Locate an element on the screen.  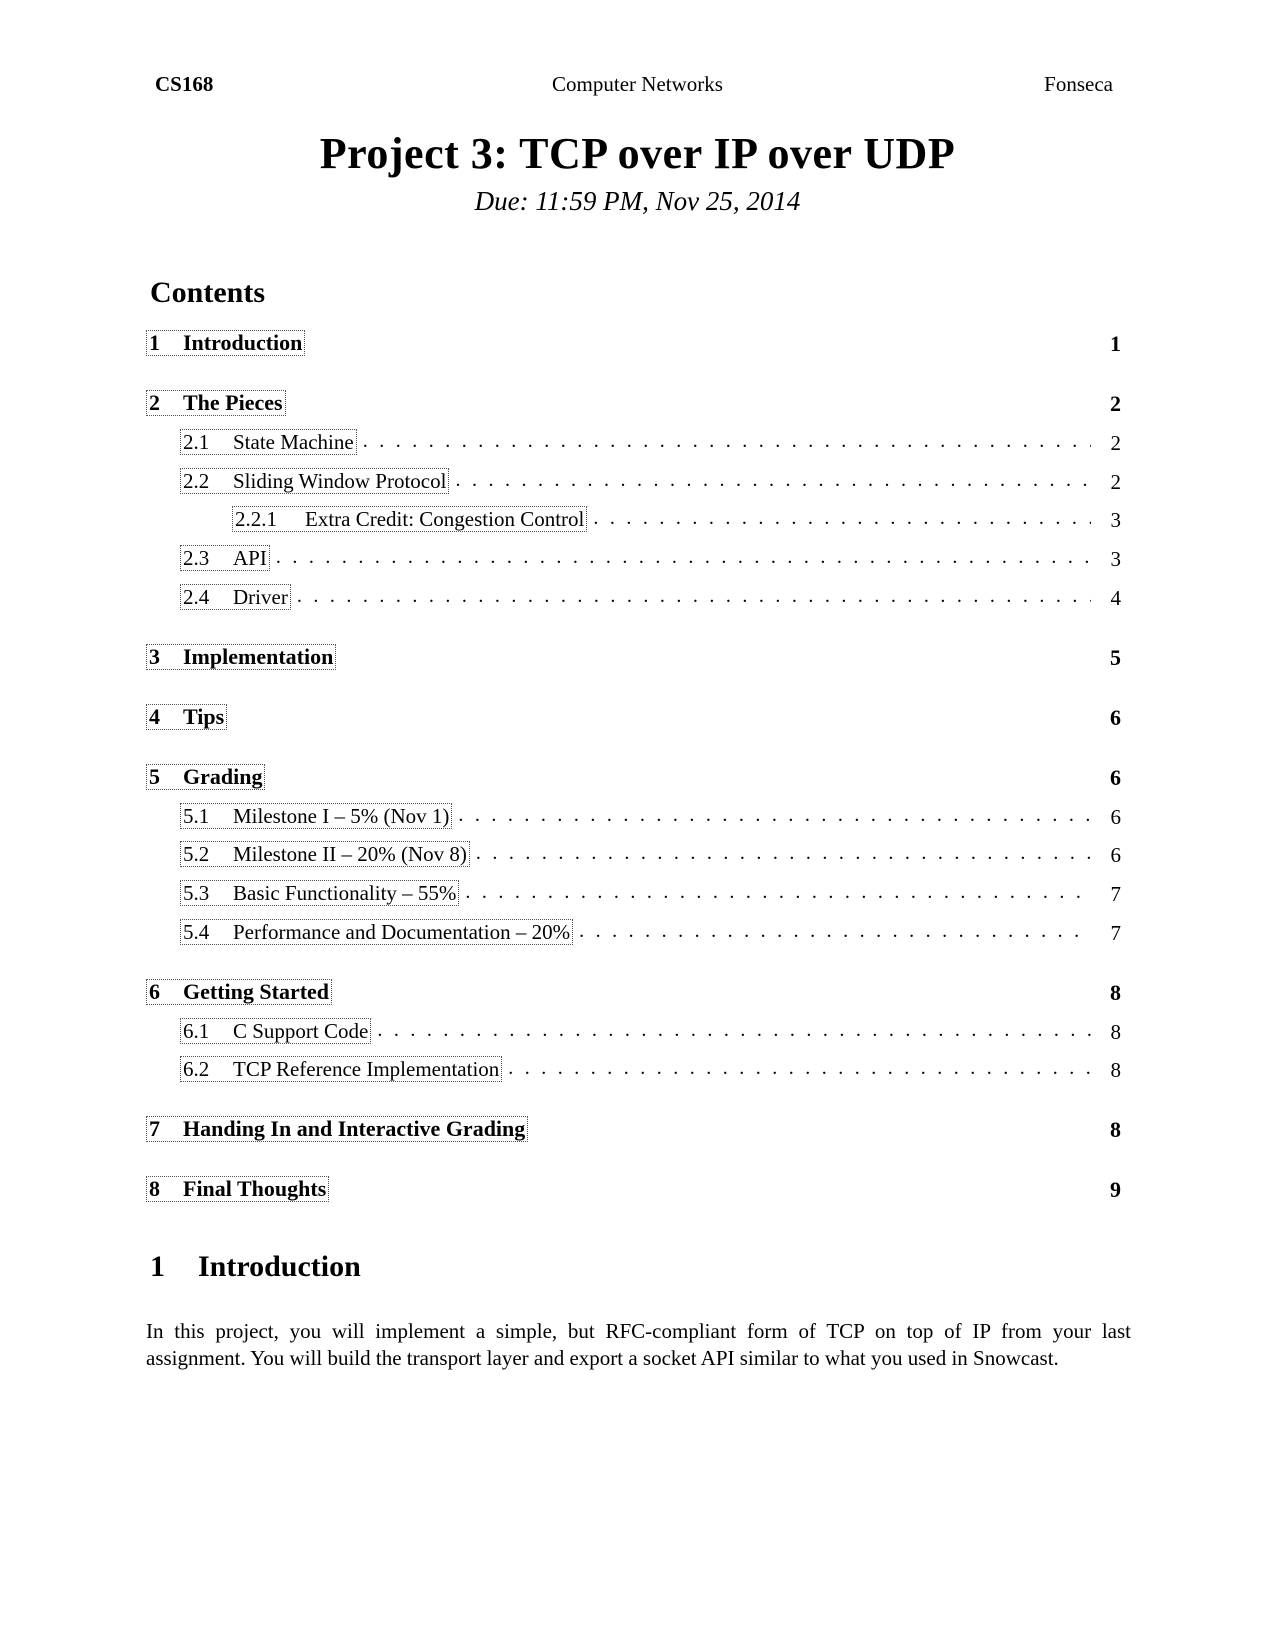
toc-number: 6.2 is located at coordinates (196, 1069).